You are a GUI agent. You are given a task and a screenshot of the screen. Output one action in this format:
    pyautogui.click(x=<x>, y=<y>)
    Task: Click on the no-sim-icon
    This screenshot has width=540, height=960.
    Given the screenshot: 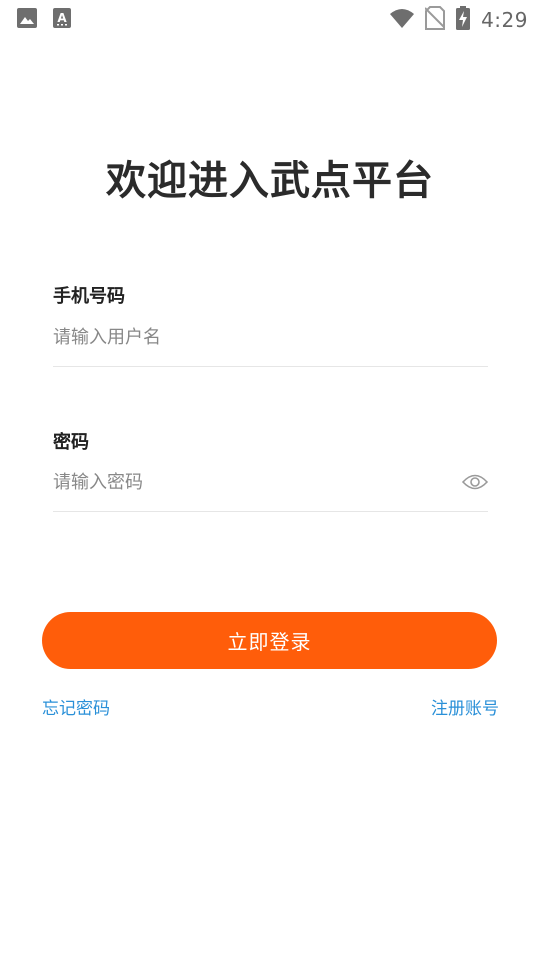 What is the action you would take?
    pyautogui.click(x=435, y=20)
    